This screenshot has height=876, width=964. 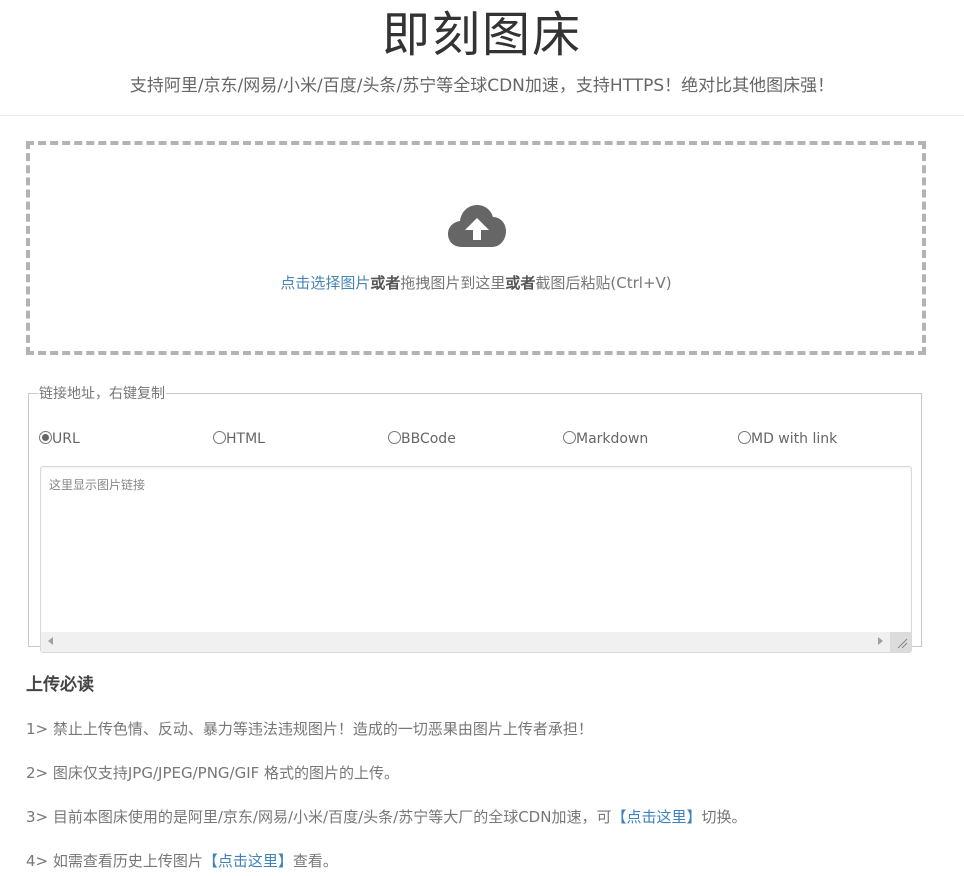 I want to click on notice-text: 4> 如需查看历史上传图片, so click(x=114, y=861).